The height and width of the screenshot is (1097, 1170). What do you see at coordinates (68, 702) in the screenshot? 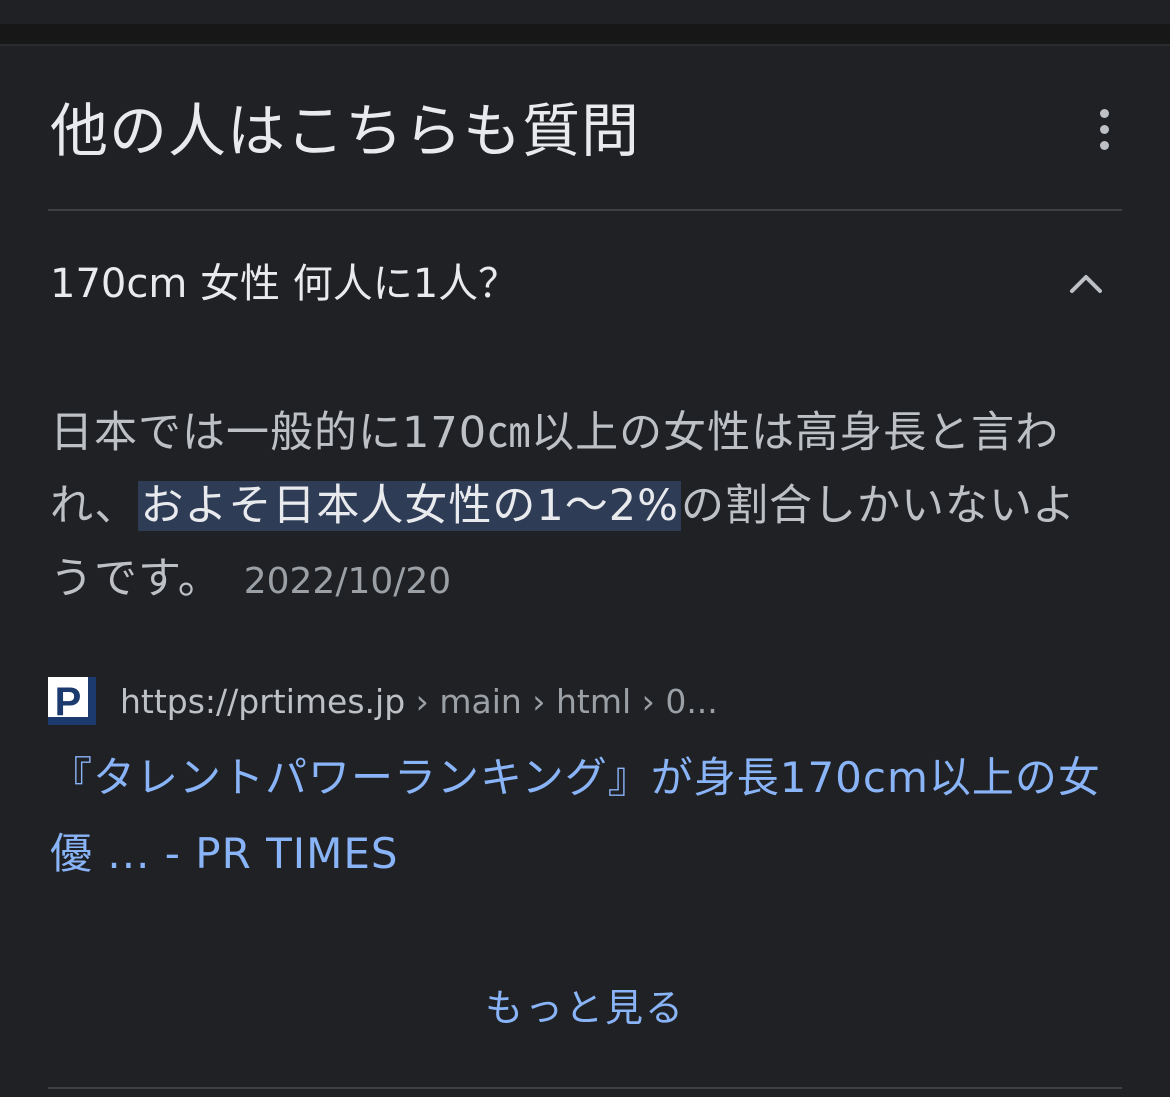
I see `favicon-letter: P` at bounding box center [68, 702].